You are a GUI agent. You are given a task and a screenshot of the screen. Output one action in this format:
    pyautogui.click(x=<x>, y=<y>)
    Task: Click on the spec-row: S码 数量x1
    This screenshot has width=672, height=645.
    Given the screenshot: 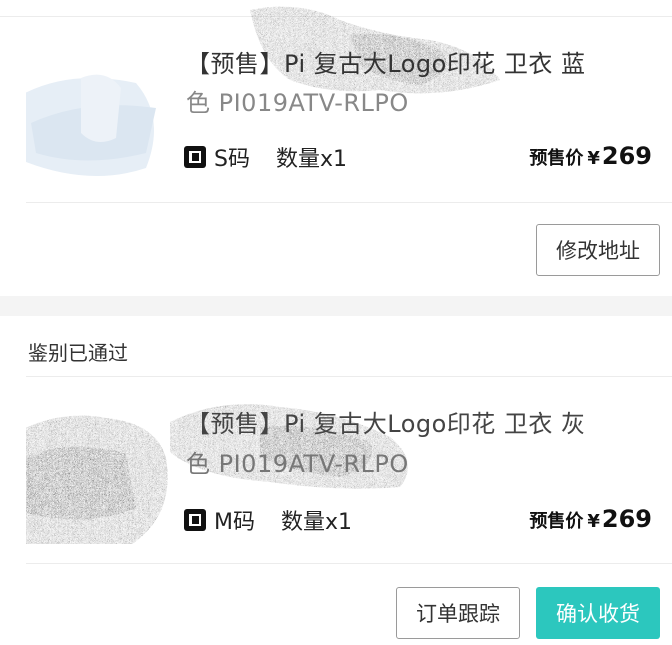 What is the action you would take?
    pyautogui.click(x=265, y=157)
    